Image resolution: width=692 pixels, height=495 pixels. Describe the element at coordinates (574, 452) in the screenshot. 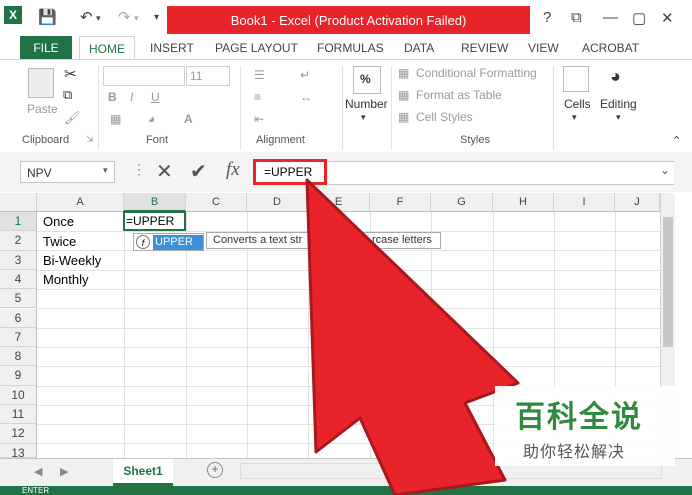

I see `watermark-subtitle: 助你轻松解决` at that location.